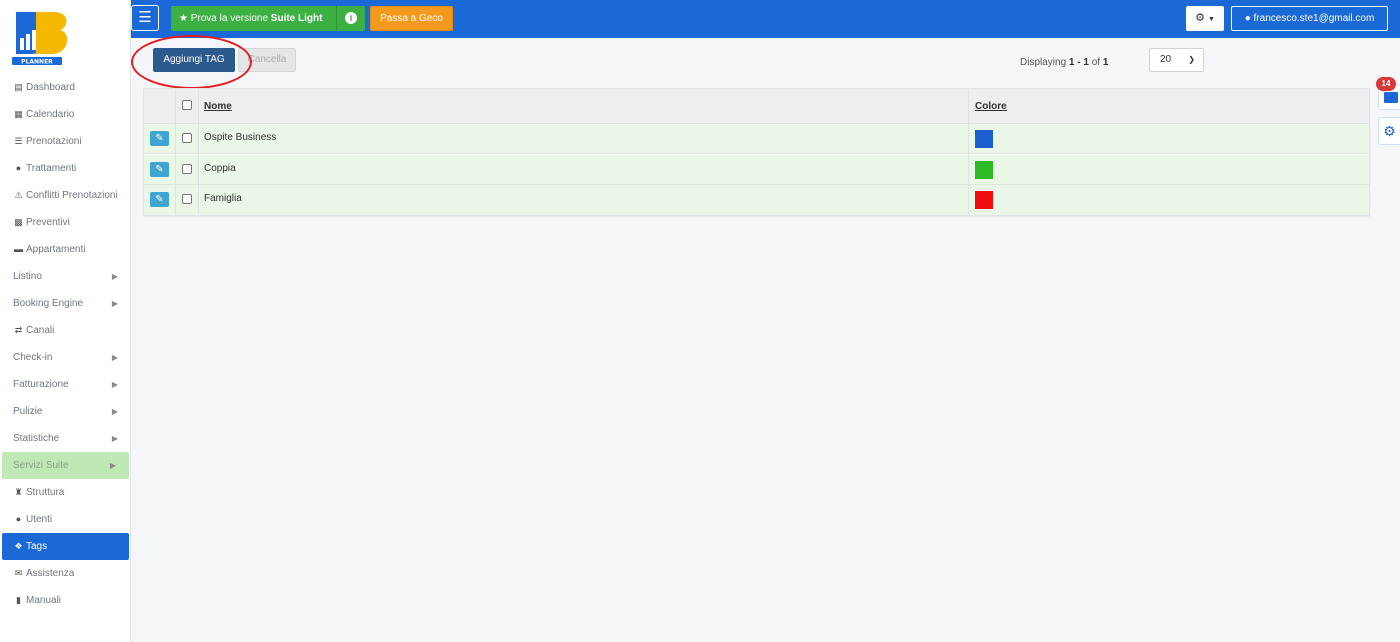  Describe the element at coordinates (1176, 60) in the screenshot. I see `page-size-select: 20 ❯` at that location.